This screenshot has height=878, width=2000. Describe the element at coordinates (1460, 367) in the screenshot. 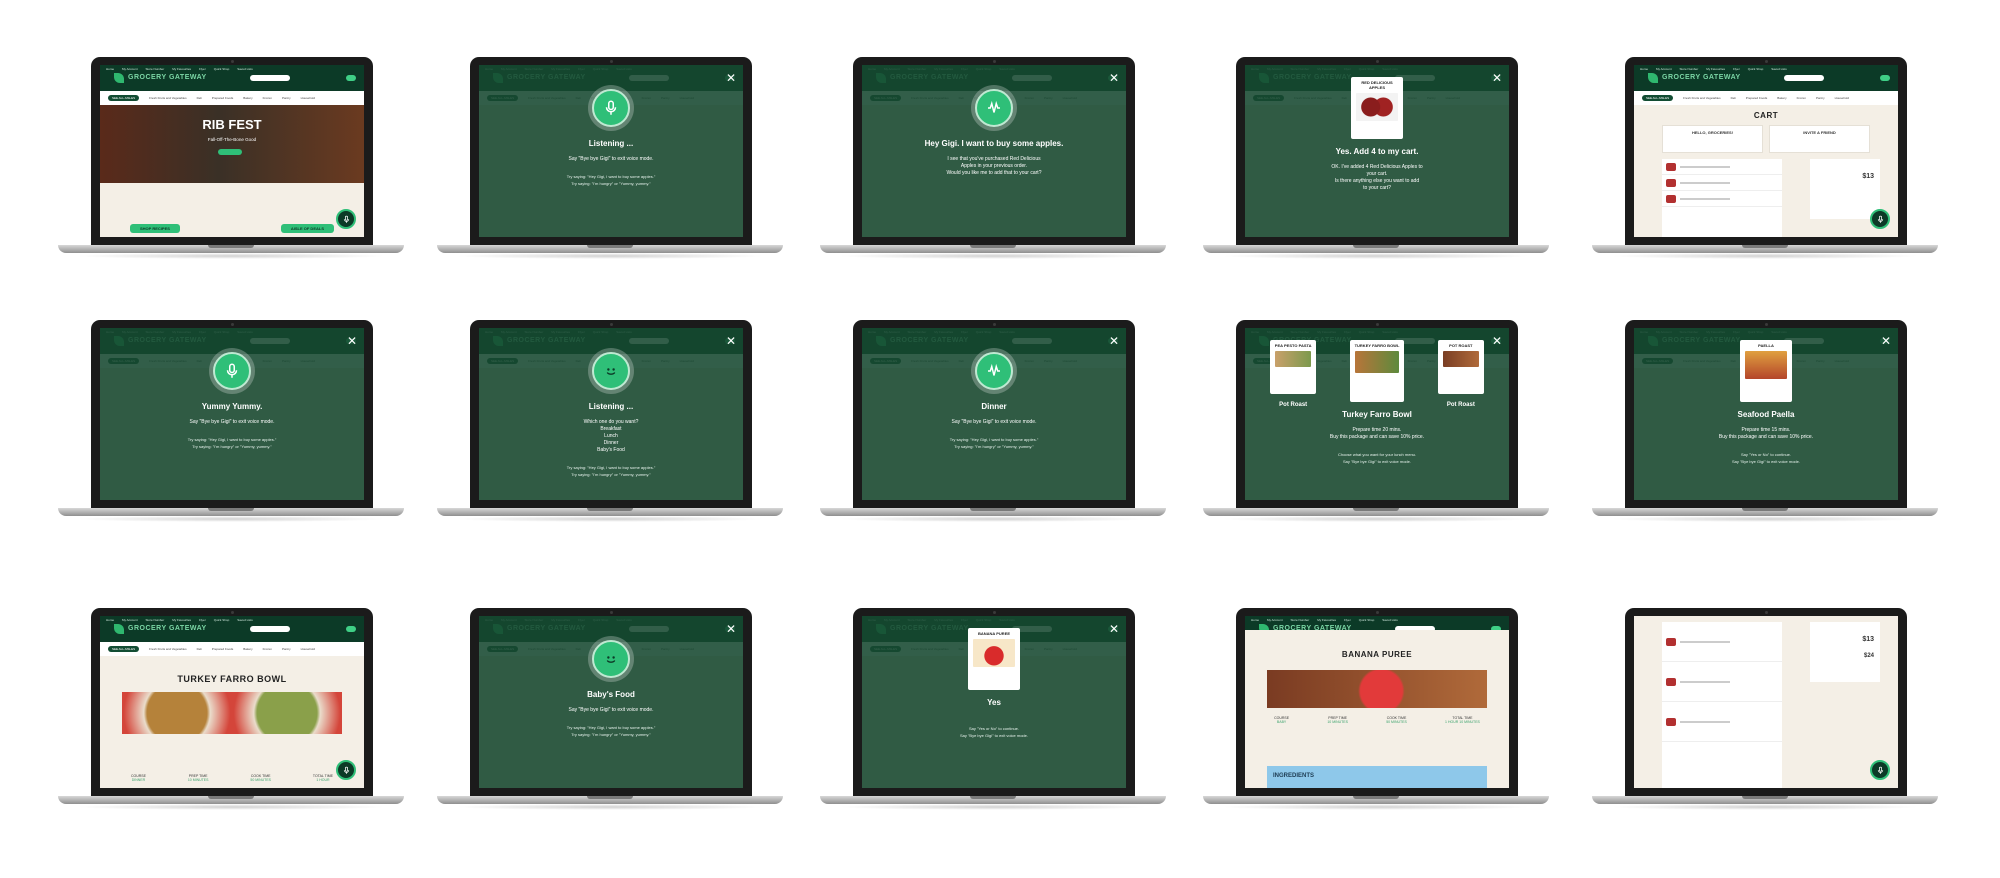

I see `recipe-card: POT ROAST` at that location.